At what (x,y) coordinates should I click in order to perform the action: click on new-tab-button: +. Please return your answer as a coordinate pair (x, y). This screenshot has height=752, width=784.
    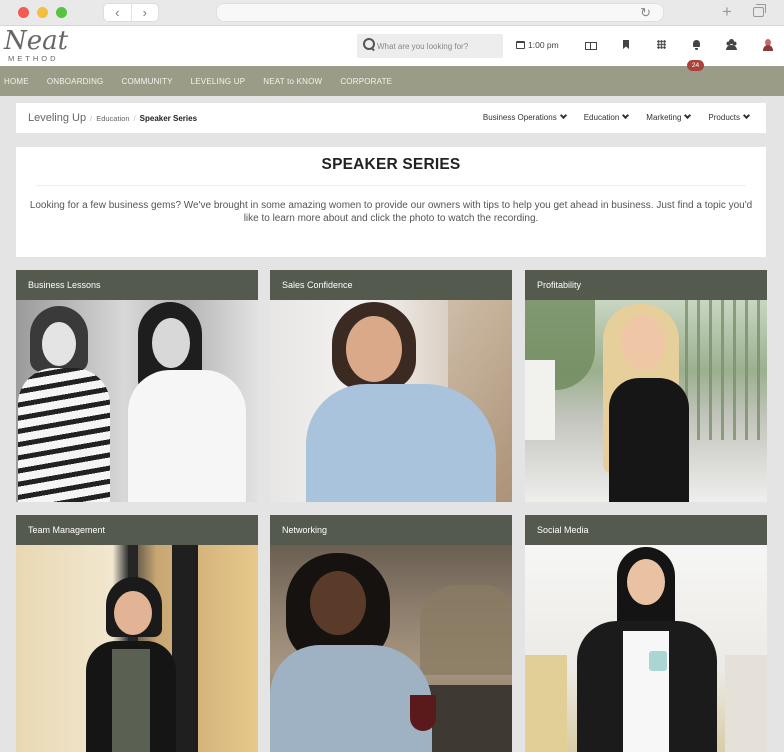
    Looking at the image, I should click on (727, 12).